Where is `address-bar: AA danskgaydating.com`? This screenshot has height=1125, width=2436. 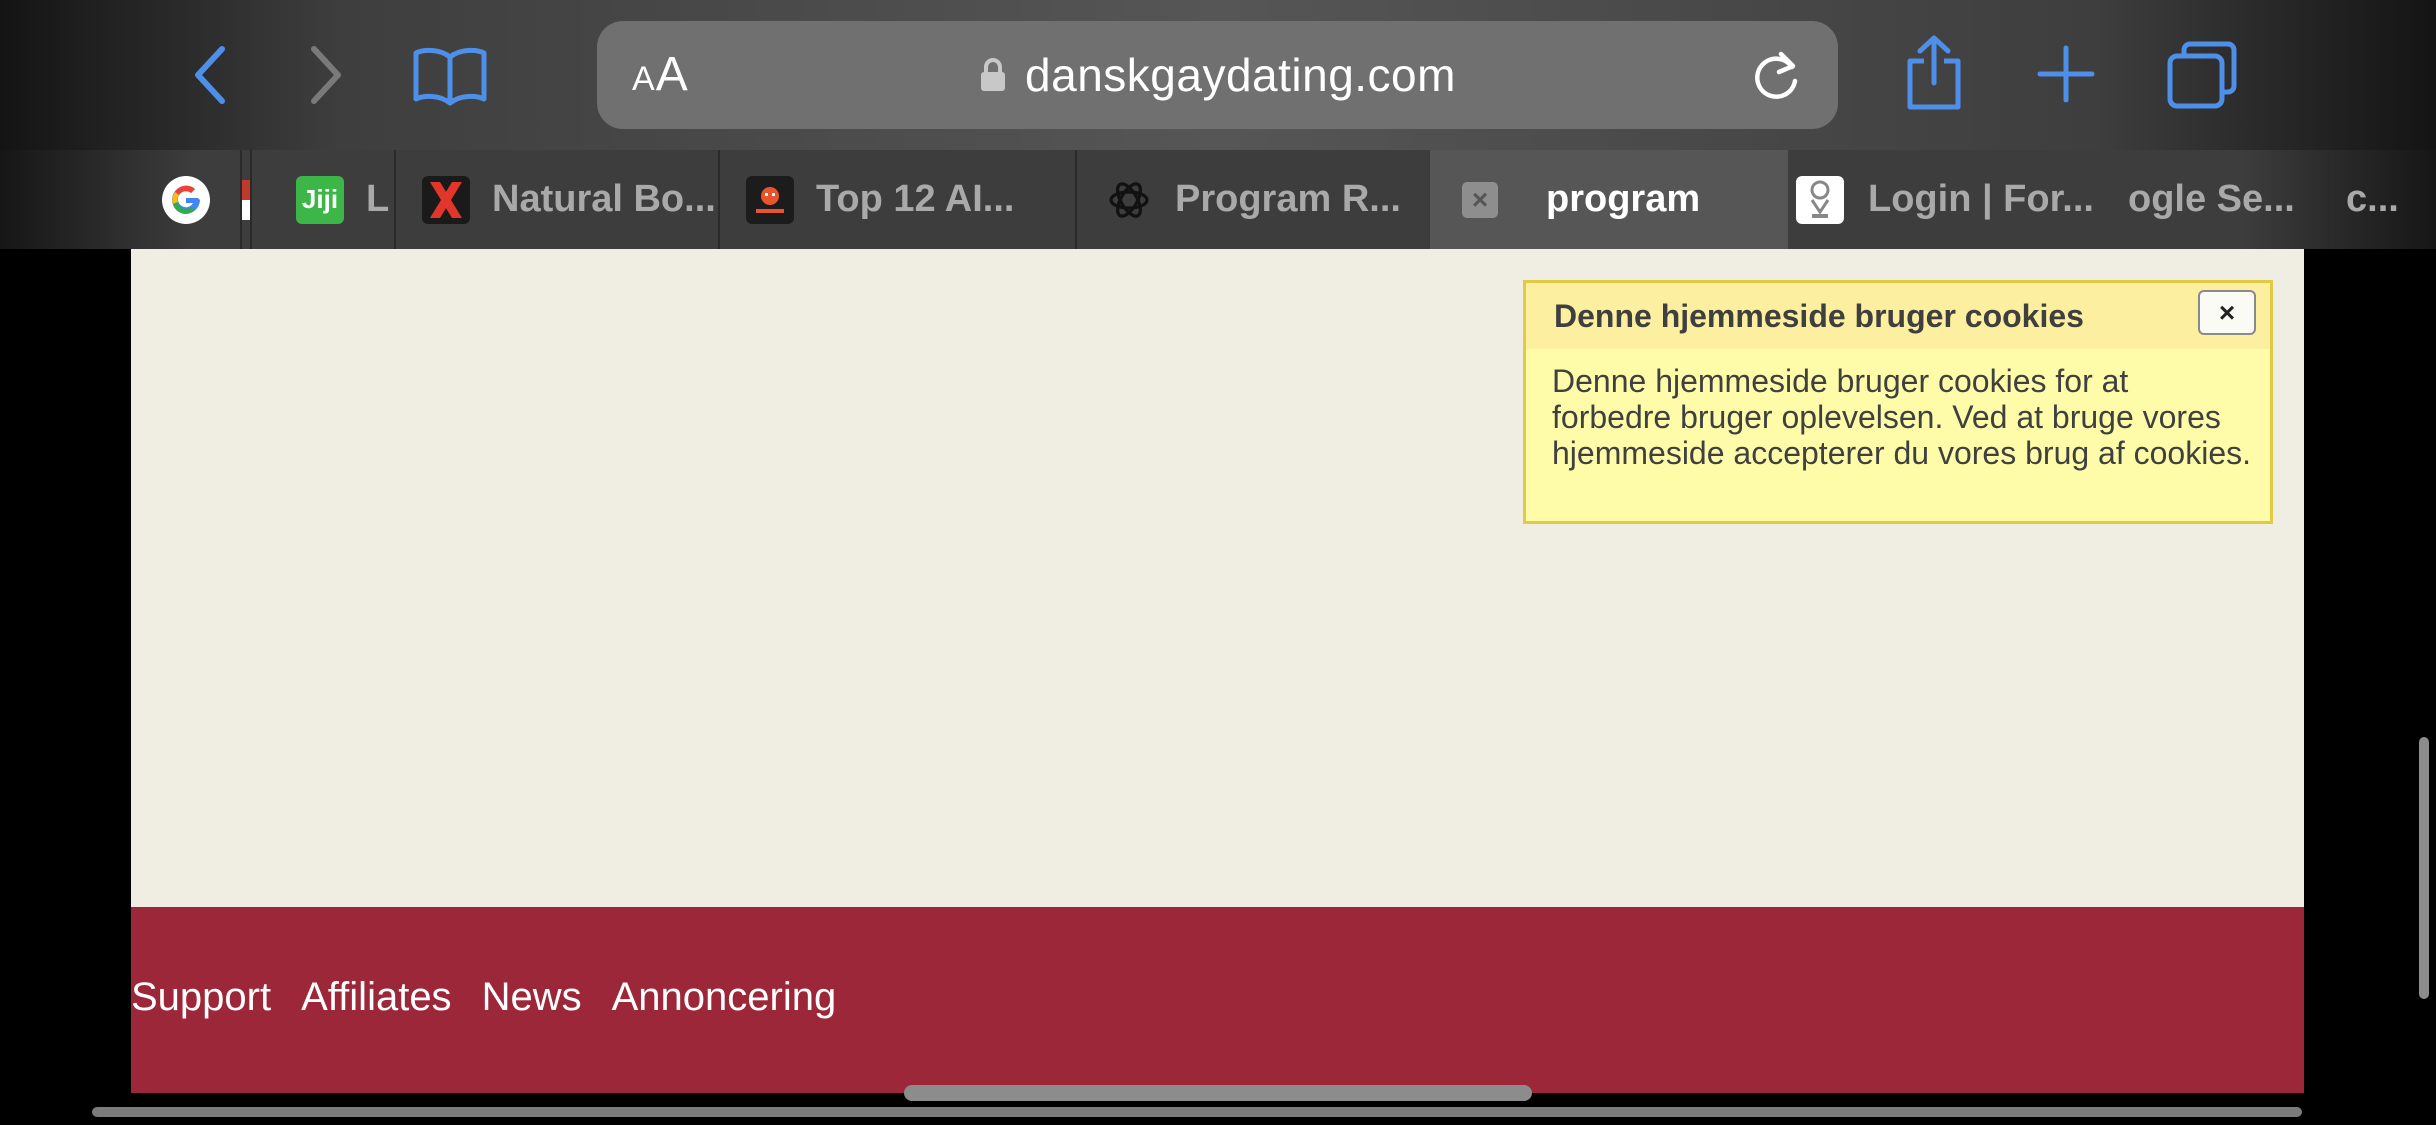
address-bar: AA danskgaydating.com is located at coordinates (1217, 75).